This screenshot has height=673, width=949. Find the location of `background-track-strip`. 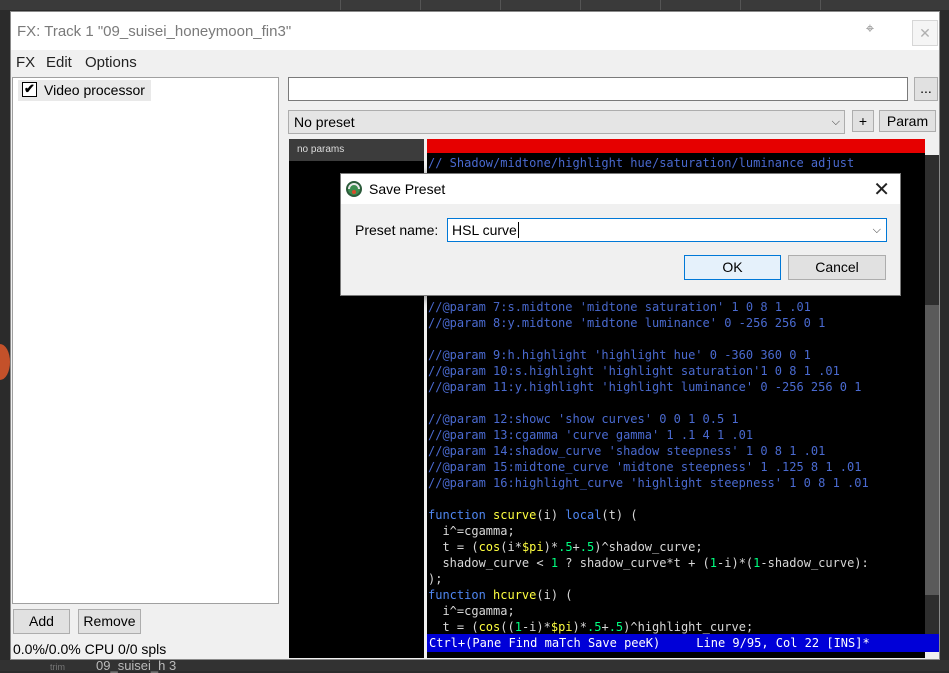

background-track-strip is located at coordinates (474, 5).